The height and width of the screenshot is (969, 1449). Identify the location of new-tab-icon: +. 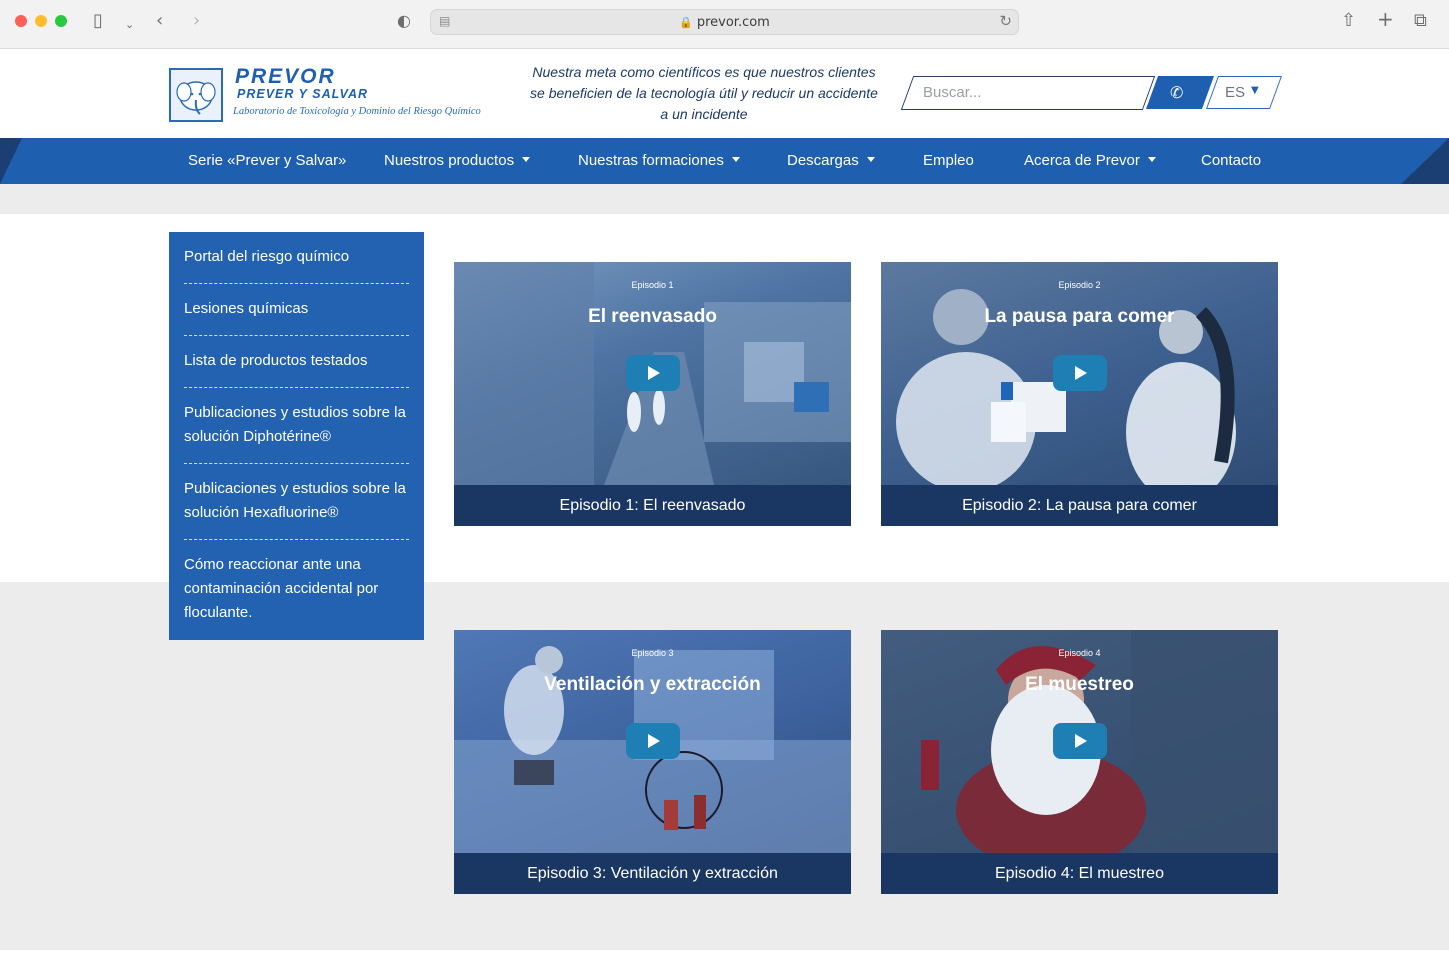
(1385, 19).